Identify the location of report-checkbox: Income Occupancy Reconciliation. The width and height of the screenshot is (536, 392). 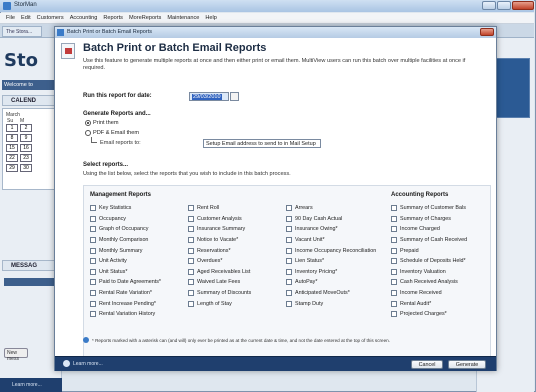
(331, 250).